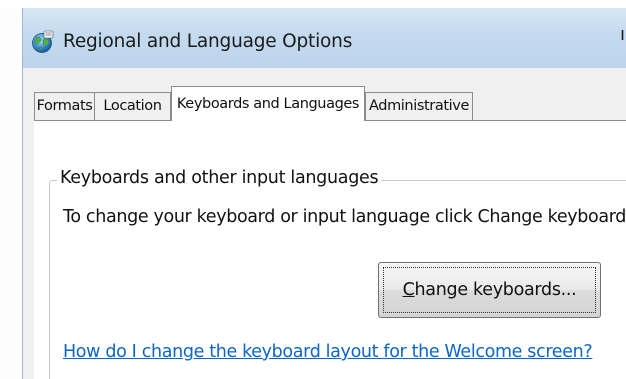 The image size is (626, 379). Describe the element at coordinates (623, 39) in the screenshot. I see `close-button-fragment: ı` at that location.